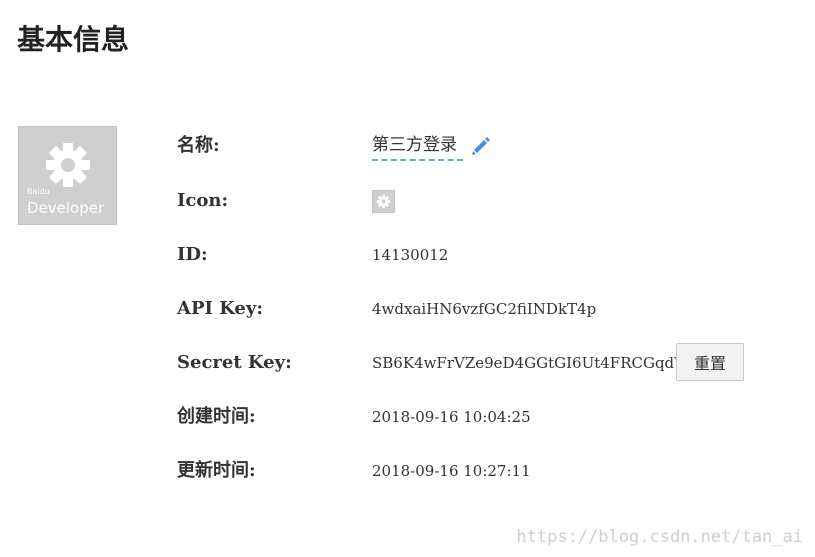 The width and height of the screenshot is (815, 557). Describe the element at coordinates (710, 362) in the screenshot. I see `reset-secret-key-button: 重置` at that location.